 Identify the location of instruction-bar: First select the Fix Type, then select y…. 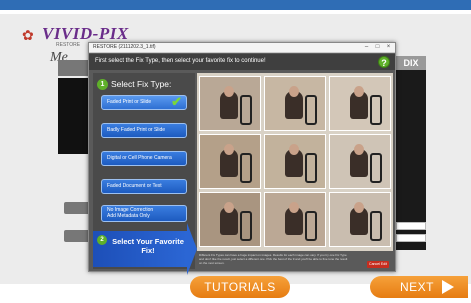
(242, 62).